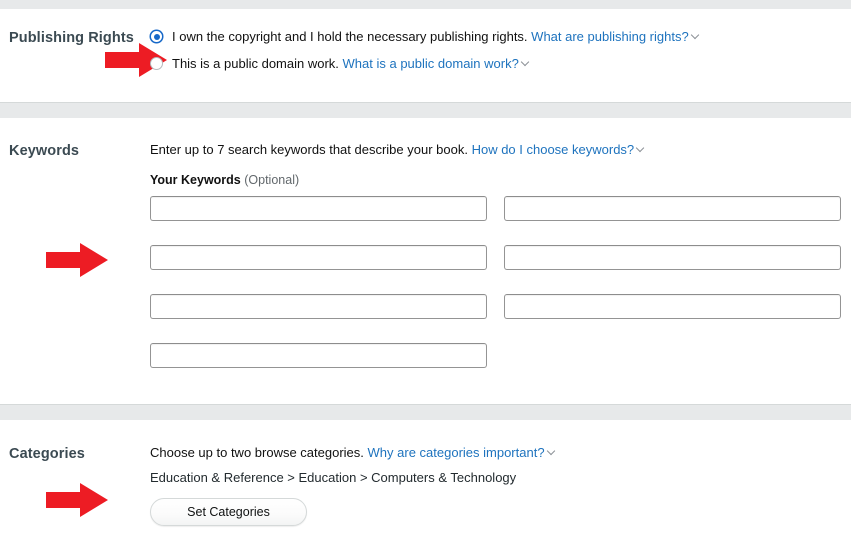  What do you see at coordinates (553, 149) in the screenshot?
I see `link-how-do-i-choose-keywords: How do I choose keywords?` at bounding box center [553, 149].